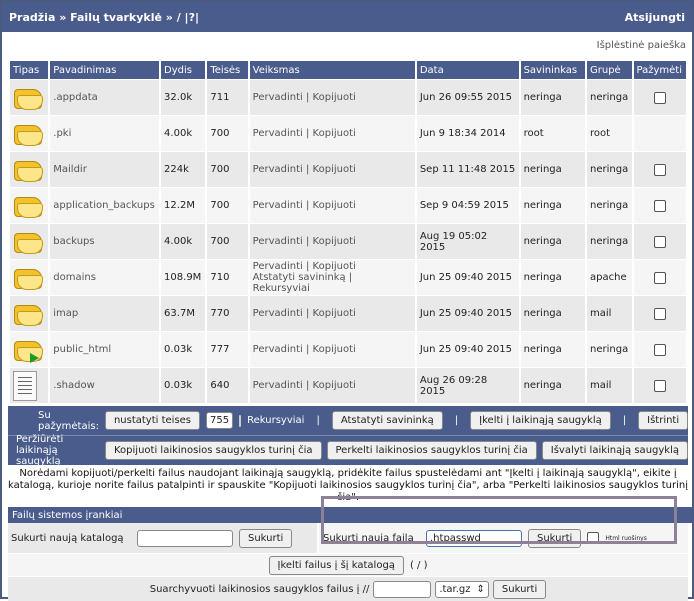  Describe the element at coordinates (25, 385) in the screenshot. I see `text-file-icon` at that location.